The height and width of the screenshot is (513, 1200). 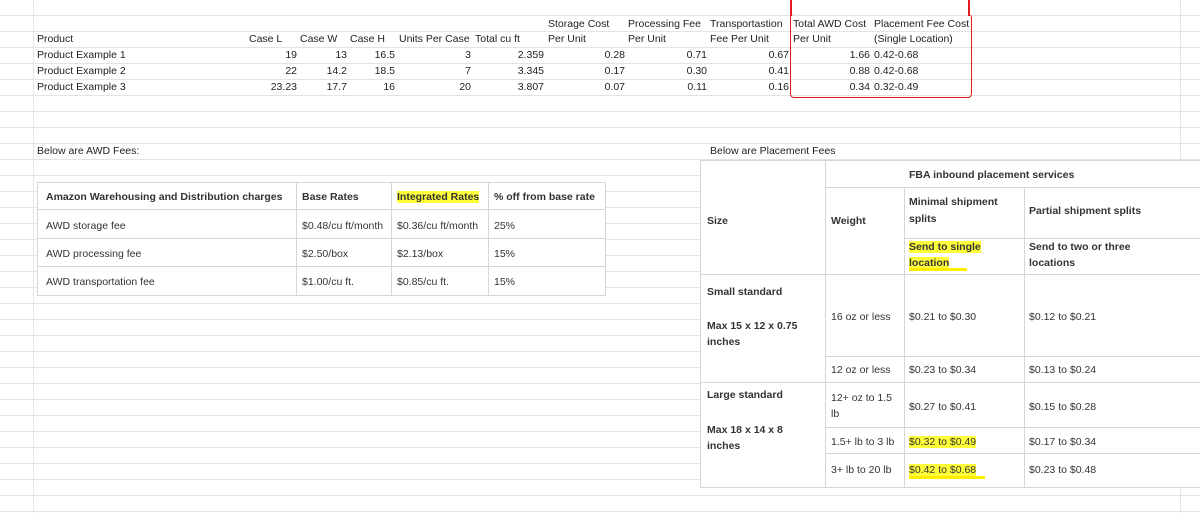 What do you see at coordinates (343, 226) in the screenshot?
I see `awd-row-base: $0.48/cu ft/month` at bounding box center [343, 226].